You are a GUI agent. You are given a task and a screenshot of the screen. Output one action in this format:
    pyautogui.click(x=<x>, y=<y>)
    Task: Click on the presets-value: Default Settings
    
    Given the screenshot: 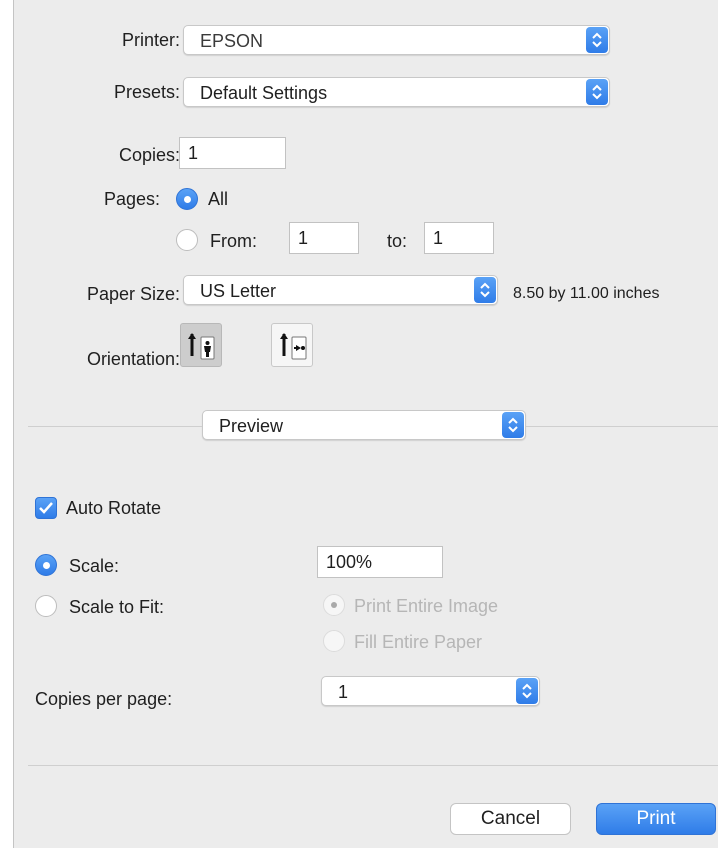 What is the action you would take?
    pyautogui.click(x=264, y=93)
    